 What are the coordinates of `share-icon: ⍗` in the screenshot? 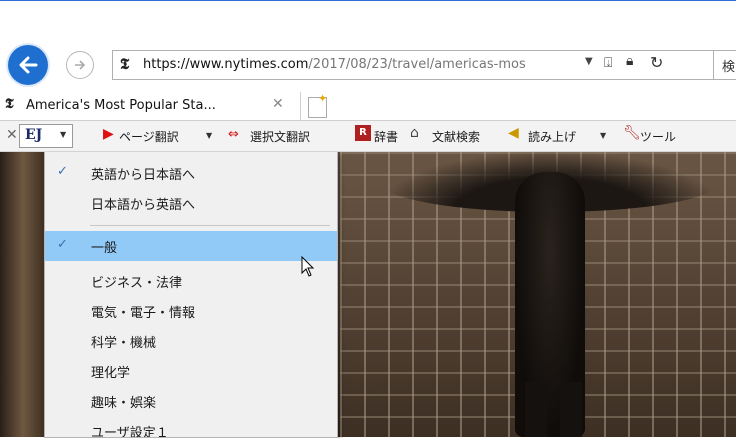 It's located at (608, 63).